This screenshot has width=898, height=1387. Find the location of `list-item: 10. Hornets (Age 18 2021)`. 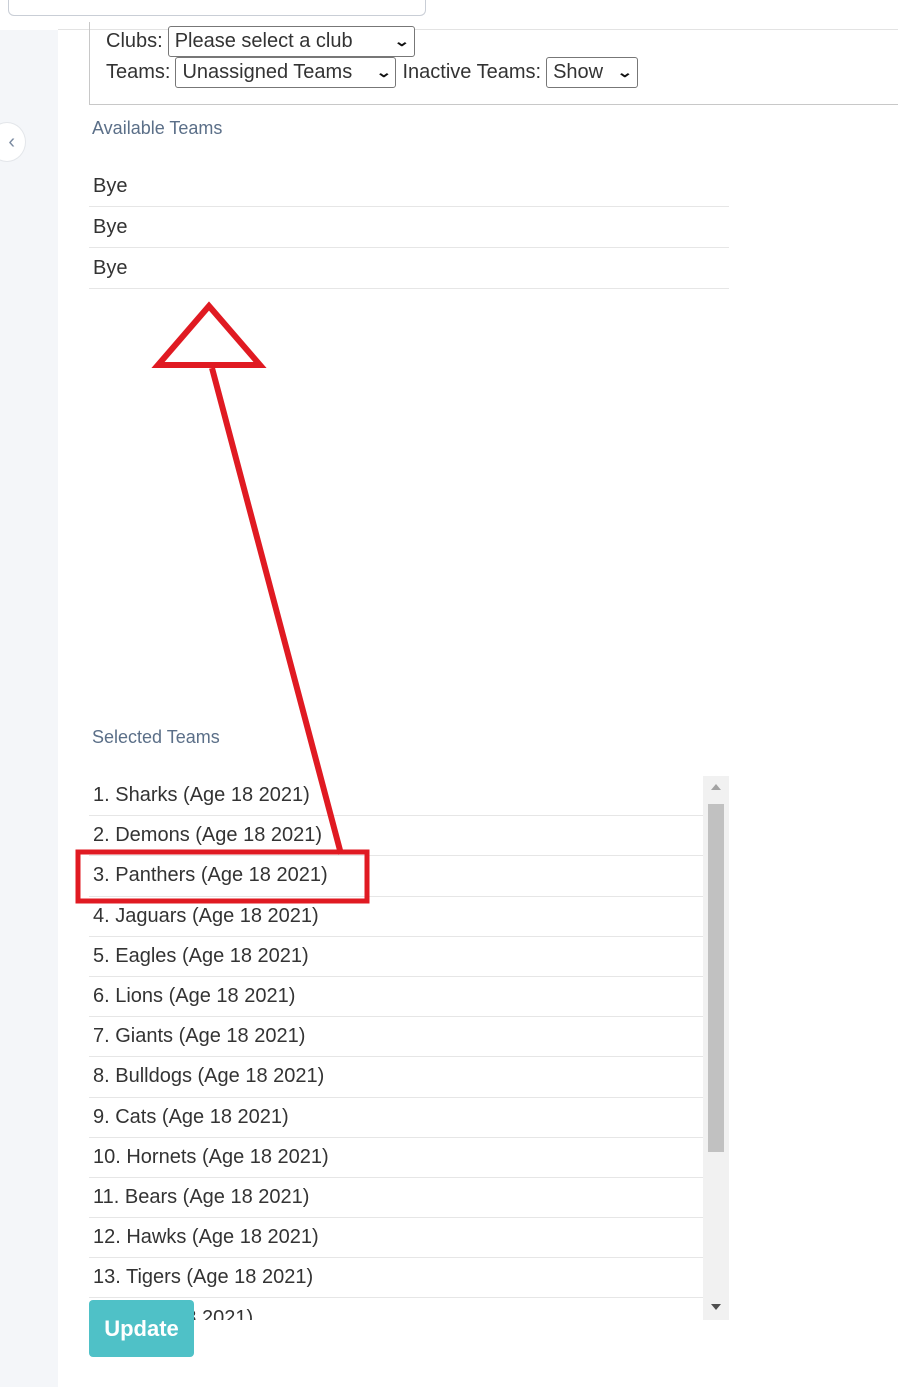

list-item: 10. Hornets (Age 18 2021) is located at coordinates (396, 1158).